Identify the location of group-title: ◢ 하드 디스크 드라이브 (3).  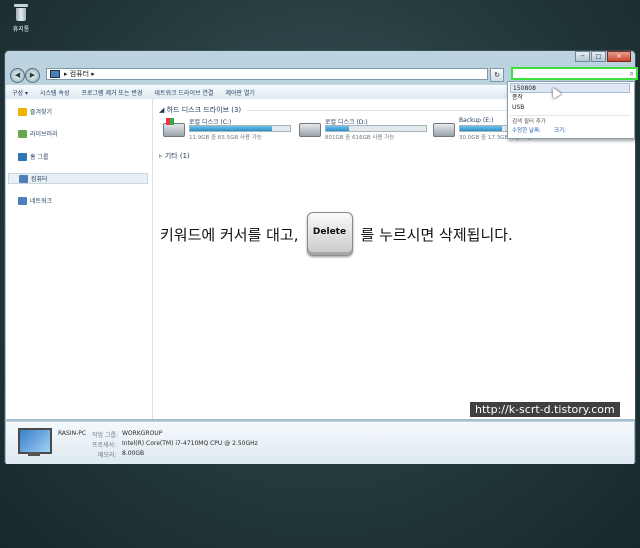
(200, 110).